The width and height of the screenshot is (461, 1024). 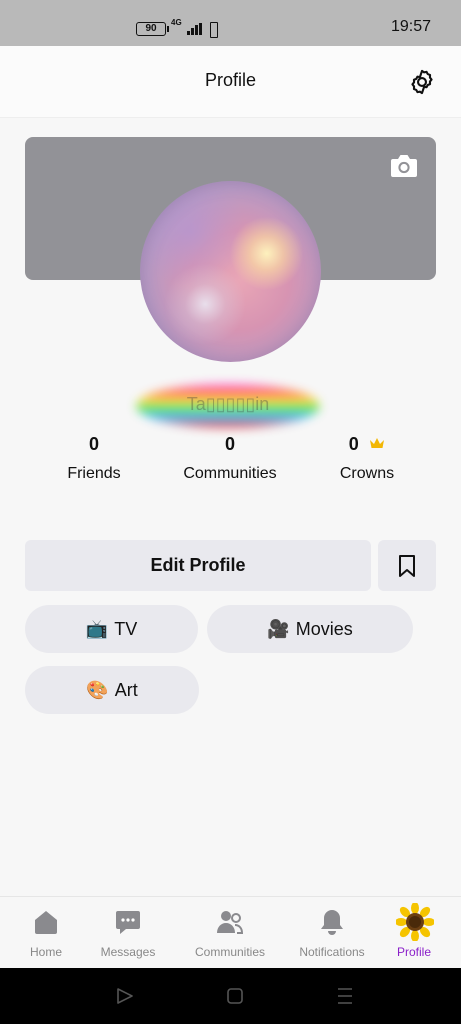 I want to click on interest-chip-art: 🎨 Art, so click(x=112, y=690).